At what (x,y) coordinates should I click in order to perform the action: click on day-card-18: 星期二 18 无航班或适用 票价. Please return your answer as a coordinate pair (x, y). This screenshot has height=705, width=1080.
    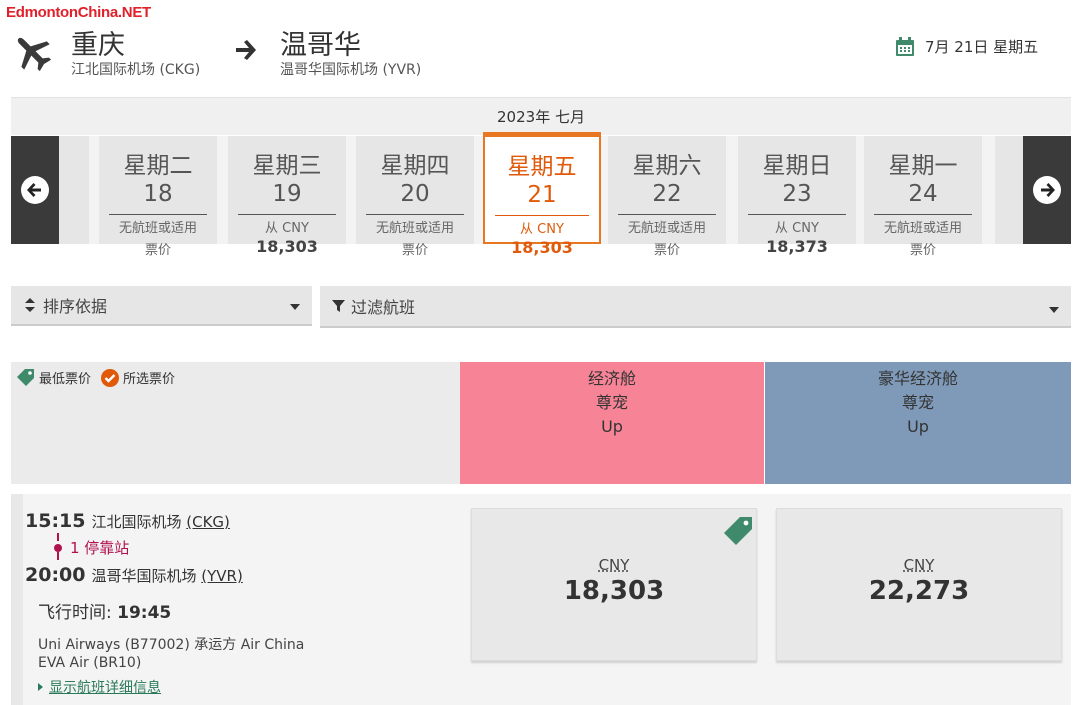
    Looking at the image, I should click on (158, 197).